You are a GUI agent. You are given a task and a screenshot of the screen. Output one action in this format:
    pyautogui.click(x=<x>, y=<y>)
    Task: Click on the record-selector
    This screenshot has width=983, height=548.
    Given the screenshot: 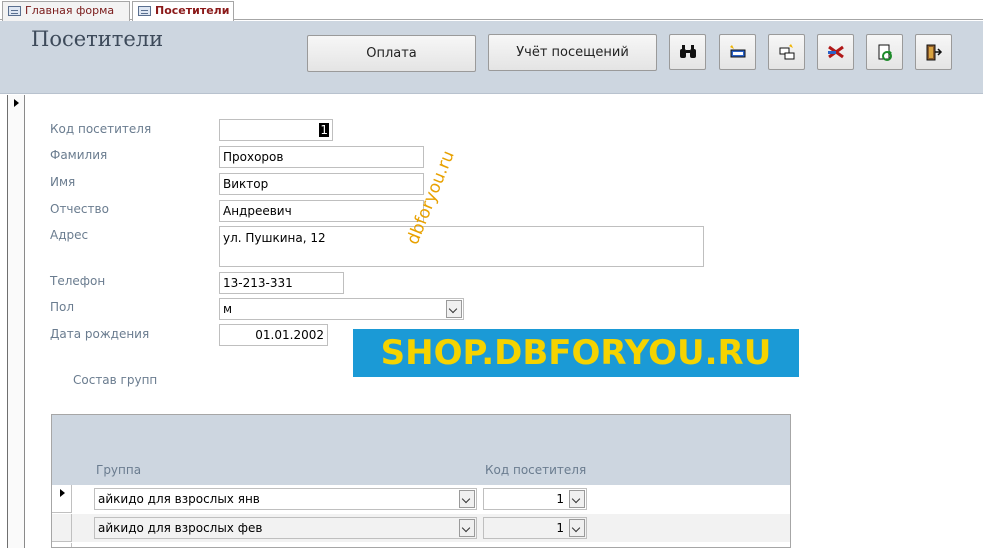 What is the action you would take?
    pyautogui.click(x=16, y=321)
    